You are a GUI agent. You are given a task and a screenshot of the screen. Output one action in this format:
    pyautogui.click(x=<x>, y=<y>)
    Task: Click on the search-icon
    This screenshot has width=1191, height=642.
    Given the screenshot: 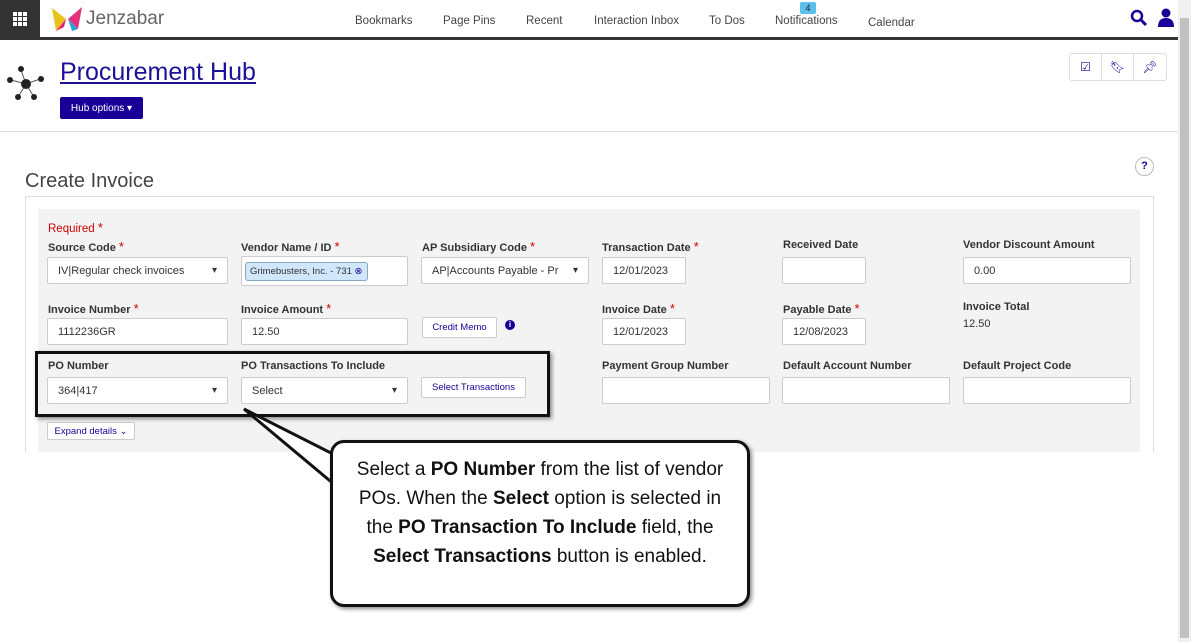 What is the action you would take?
    pyautogui.click(x=1139, y=18)
    